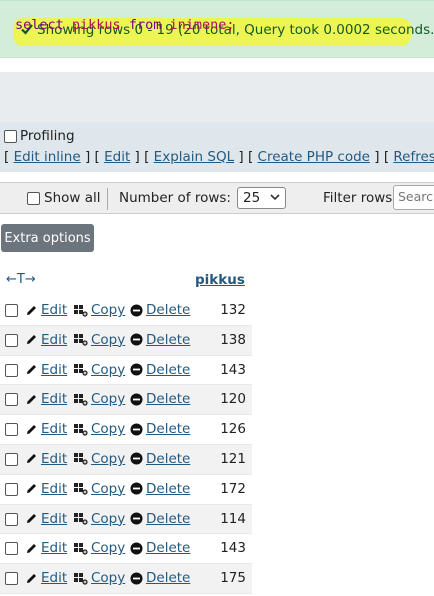 Image resolution: width=434 pixels, height=596 pixels. I want to click on create-php-code-link: Create PHP code, so click(314, 157).